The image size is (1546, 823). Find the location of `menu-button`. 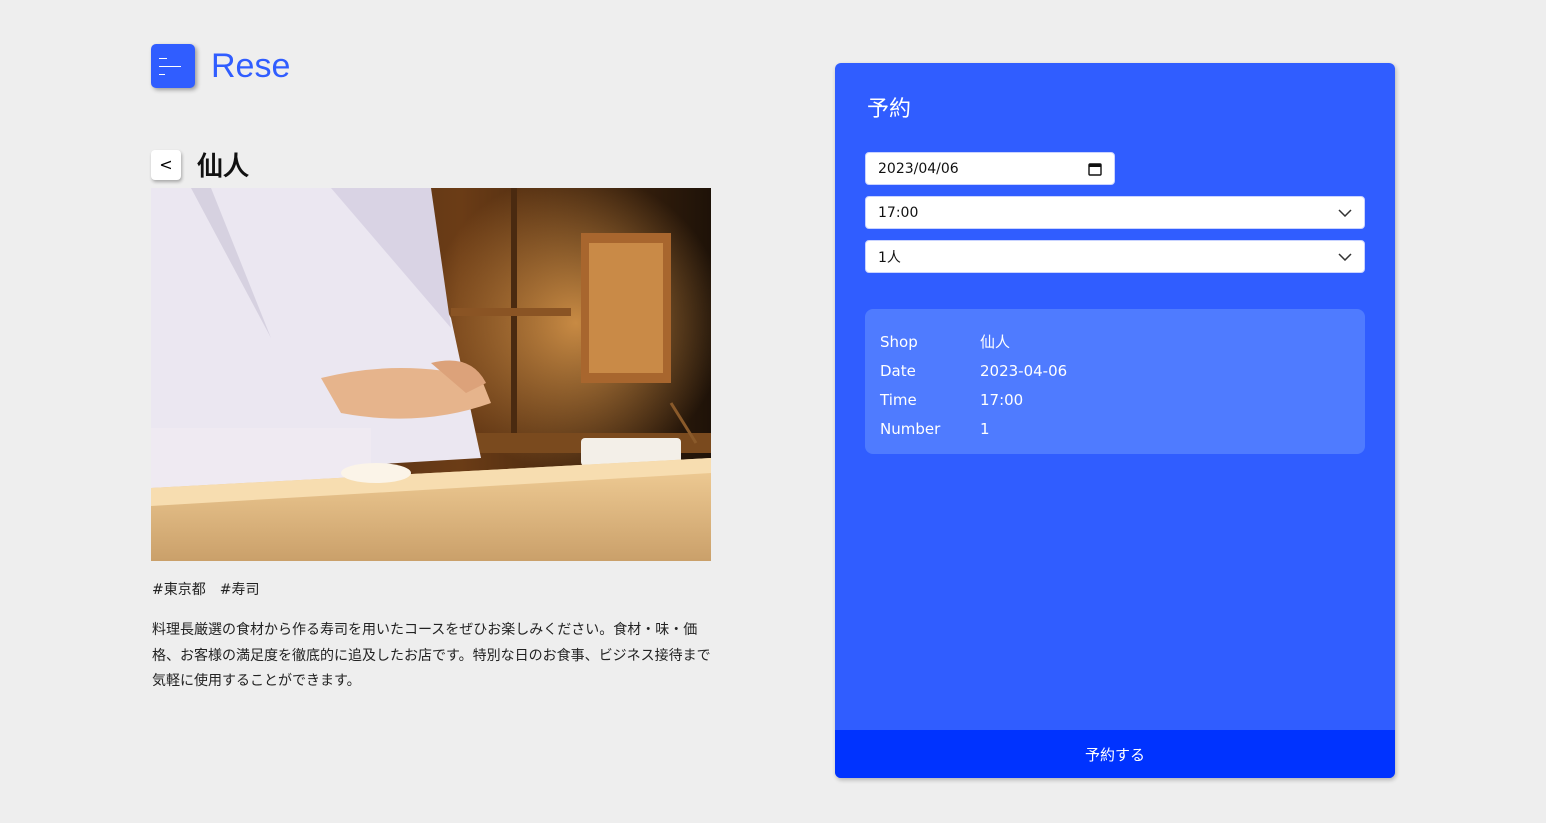

menu-button is located at coordinates (173, 66).